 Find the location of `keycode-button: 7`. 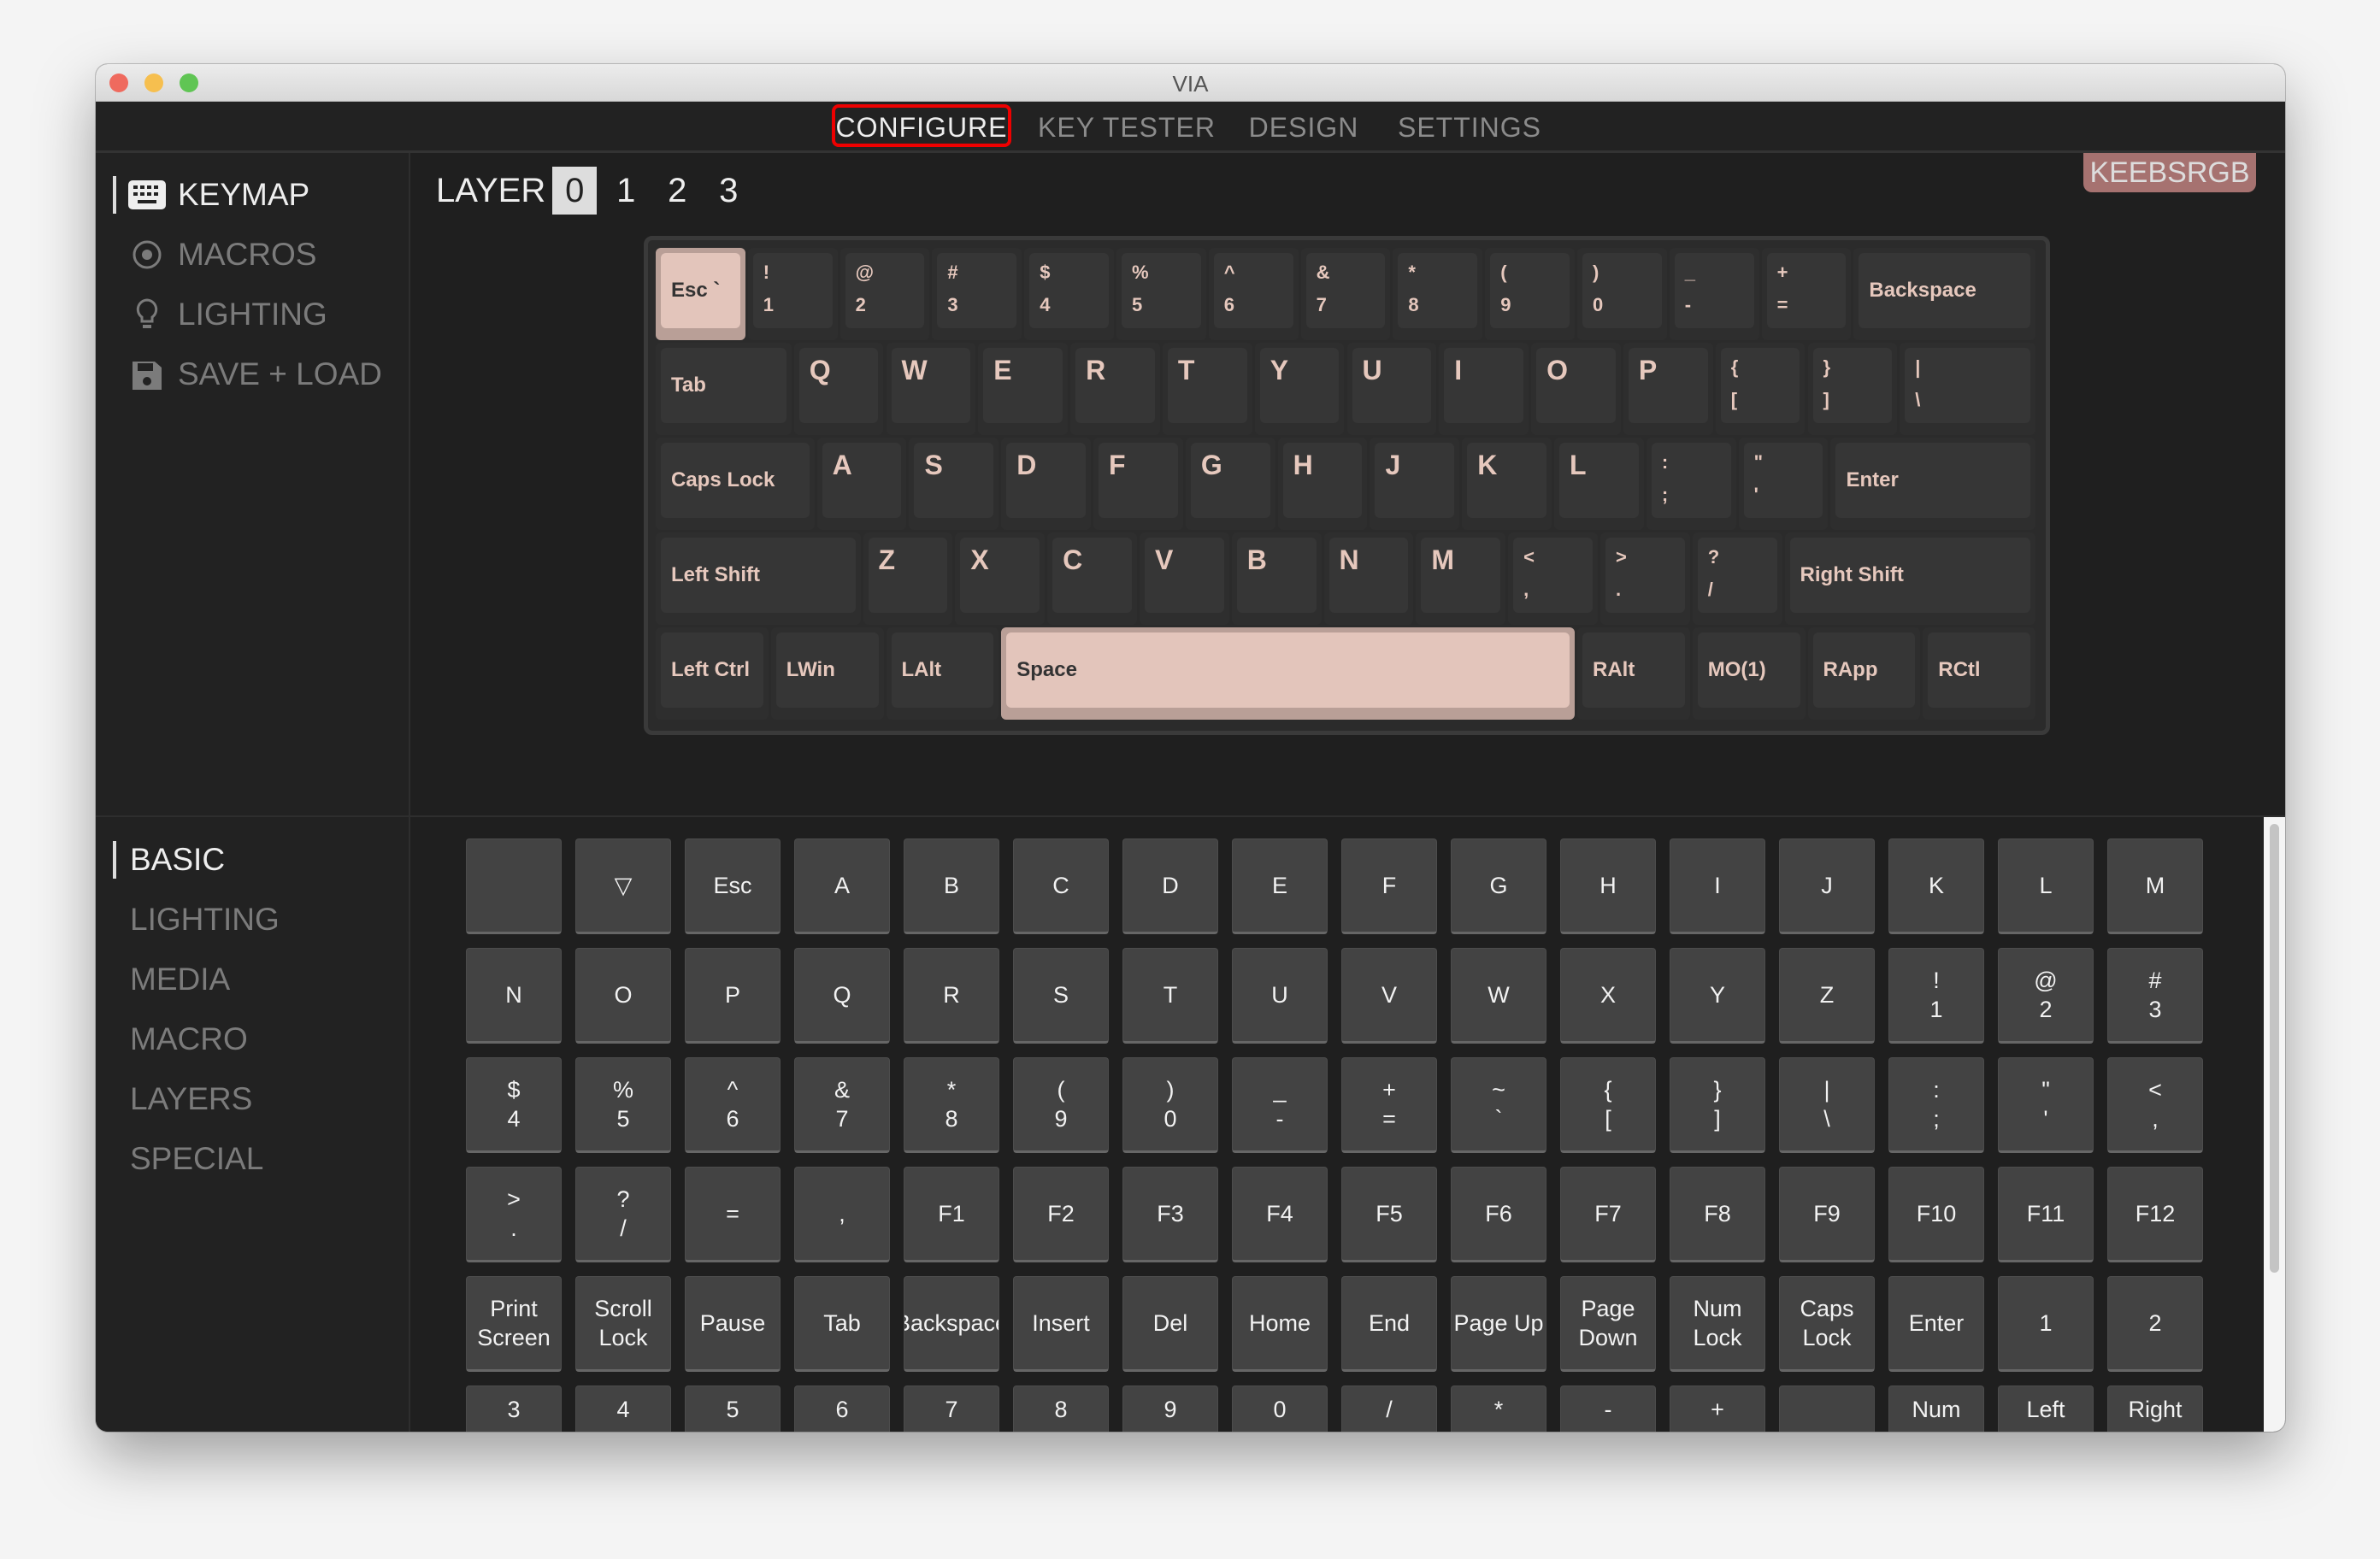

keycode-button: 7 is located at coordinates (951, 1408).